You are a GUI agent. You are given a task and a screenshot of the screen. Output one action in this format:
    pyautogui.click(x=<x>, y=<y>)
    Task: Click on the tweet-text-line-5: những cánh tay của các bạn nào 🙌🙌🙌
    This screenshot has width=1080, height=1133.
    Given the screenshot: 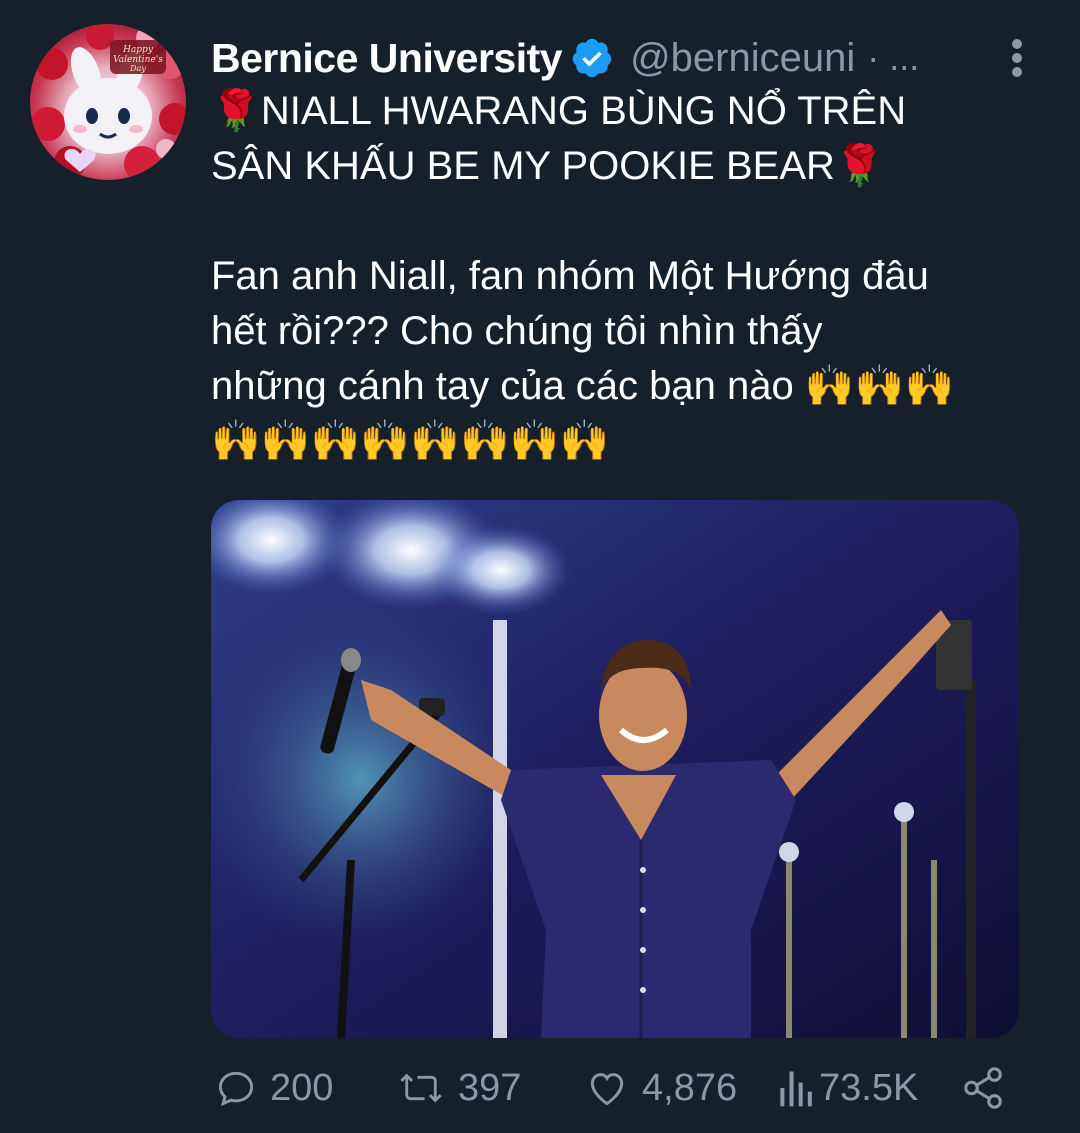 What is the action you would take?
    pyautogui.click(x=583, y=386)
    